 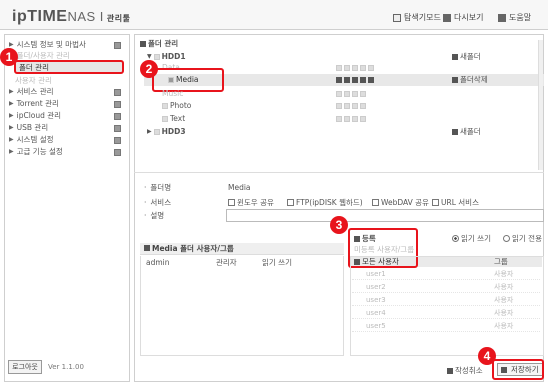 What do you see at coordinates (356, 79) in the screenshot?
I see `media-service-icons` at bounding box center [356, 79].